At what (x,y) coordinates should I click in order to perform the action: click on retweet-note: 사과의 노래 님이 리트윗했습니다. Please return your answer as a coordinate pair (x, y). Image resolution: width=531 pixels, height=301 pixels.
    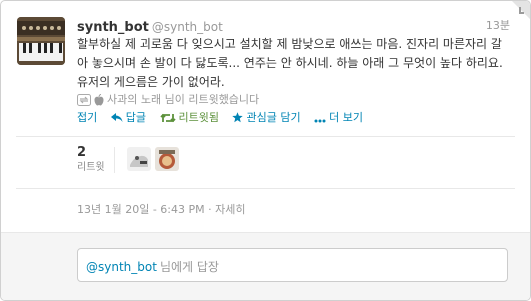
    Looking at the image, I should click on (183, 99).